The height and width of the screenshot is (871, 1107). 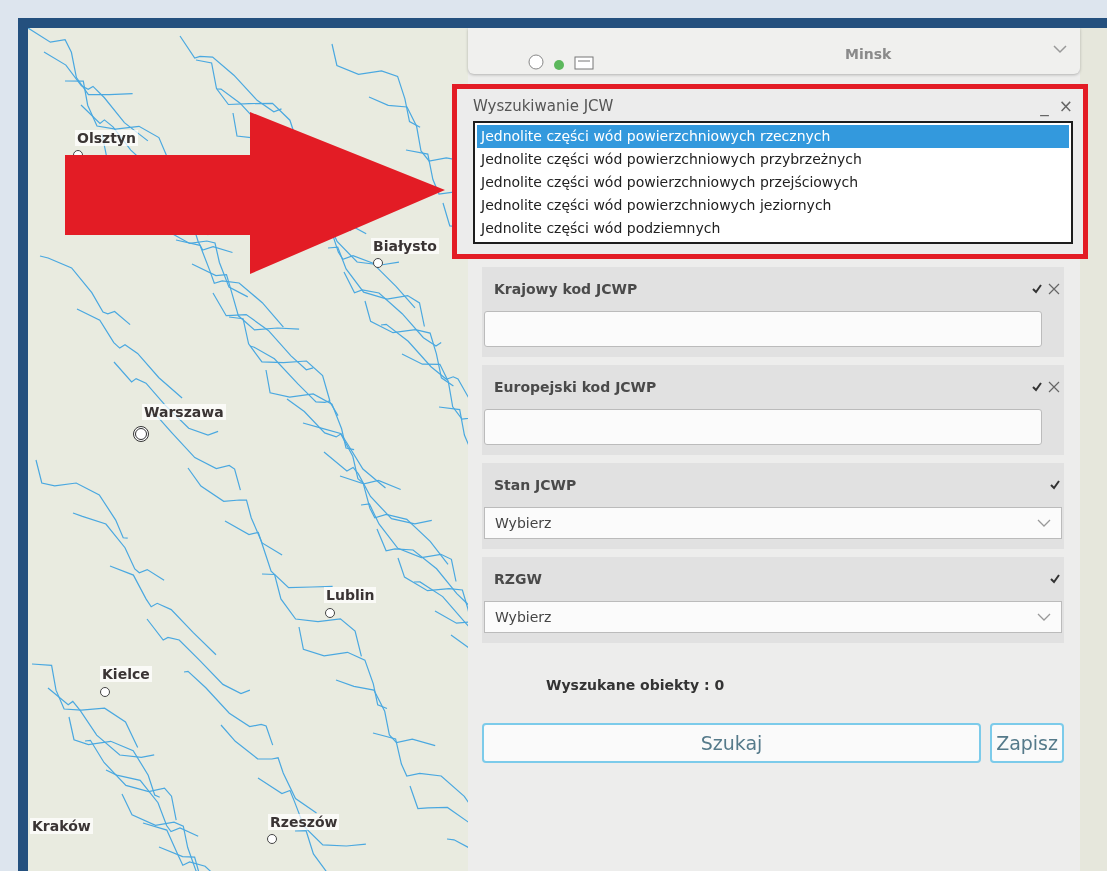 What do you see at coordinates (350, 595) in the screenshot?
I see `city-label: Lublin` at bounding box center [350, 595].